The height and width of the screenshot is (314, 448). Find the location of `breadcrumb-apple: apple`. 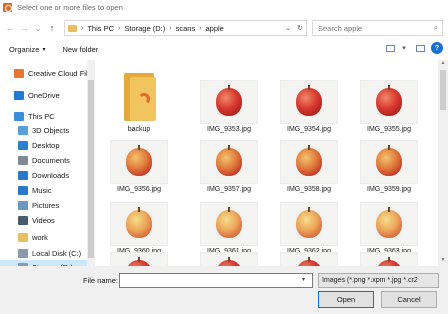

breadcrumb-apple: apple is located at coordinates (215, 28).